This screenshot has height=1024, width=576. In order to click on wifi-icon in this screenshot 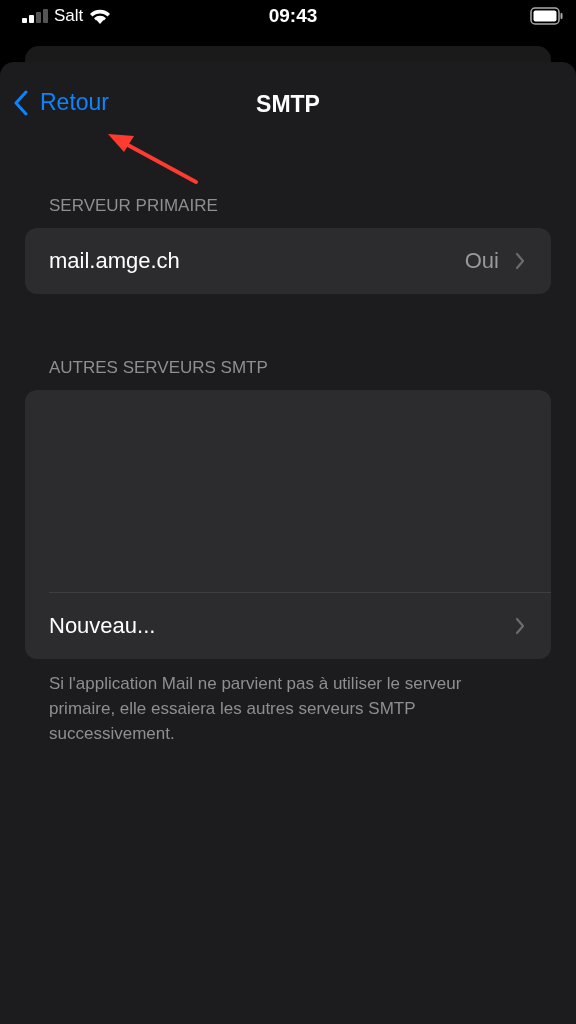, I will do `click(100, 16)`.